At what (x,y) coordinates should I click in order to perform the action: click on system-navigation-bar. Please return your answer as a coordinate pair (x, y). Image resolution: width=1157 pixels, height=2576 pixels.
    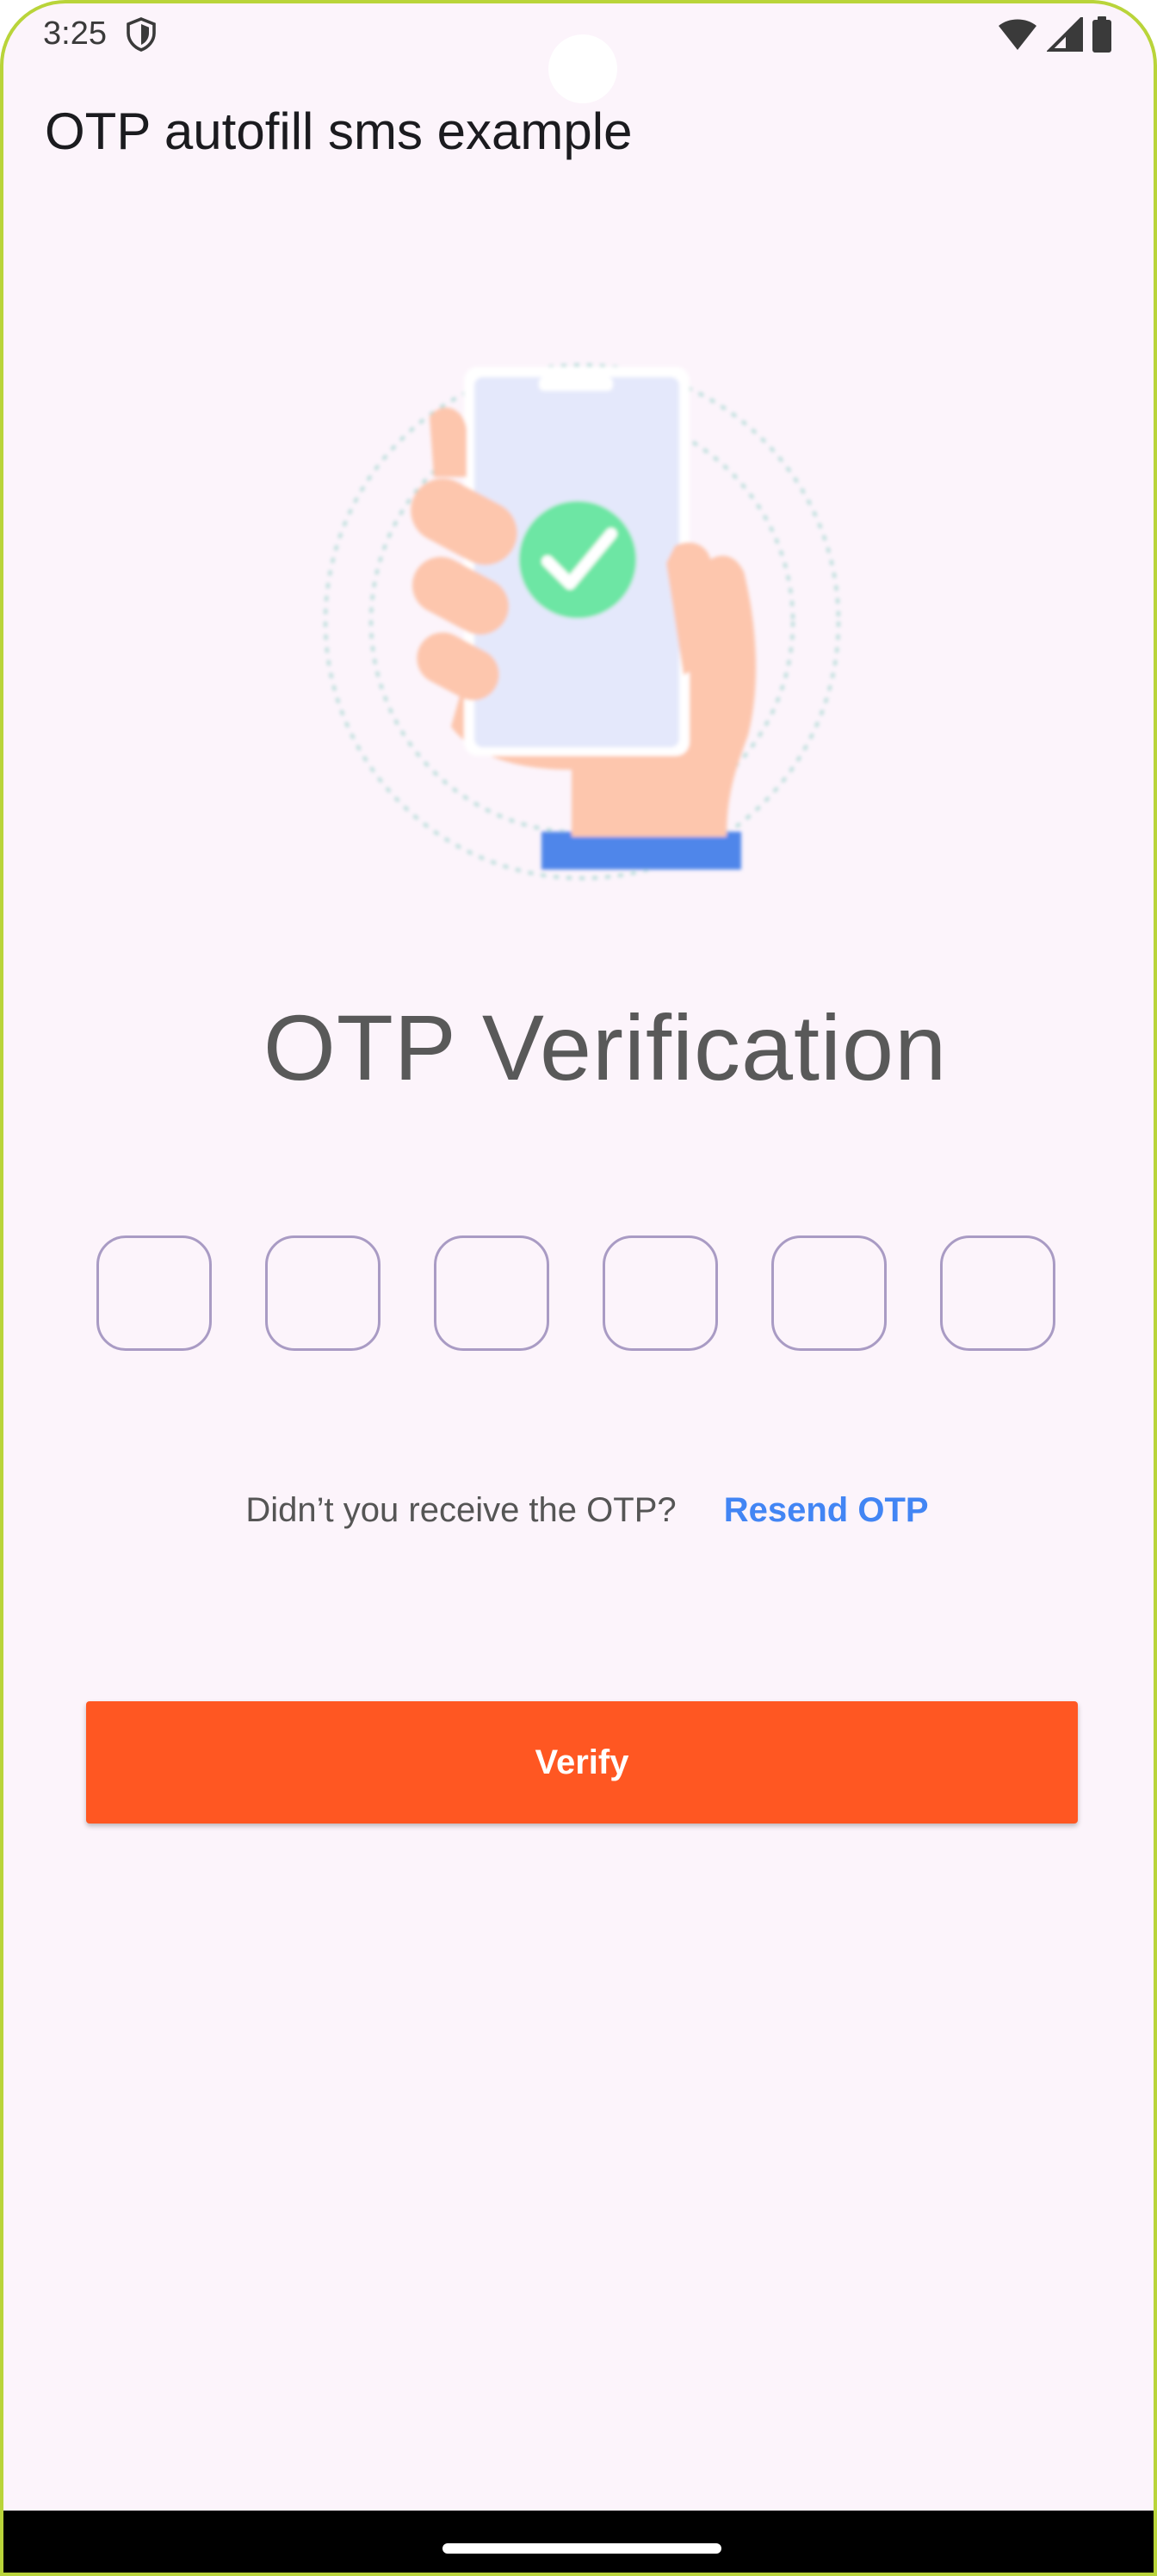
    Looking at the image, I should click on (579, 2542).